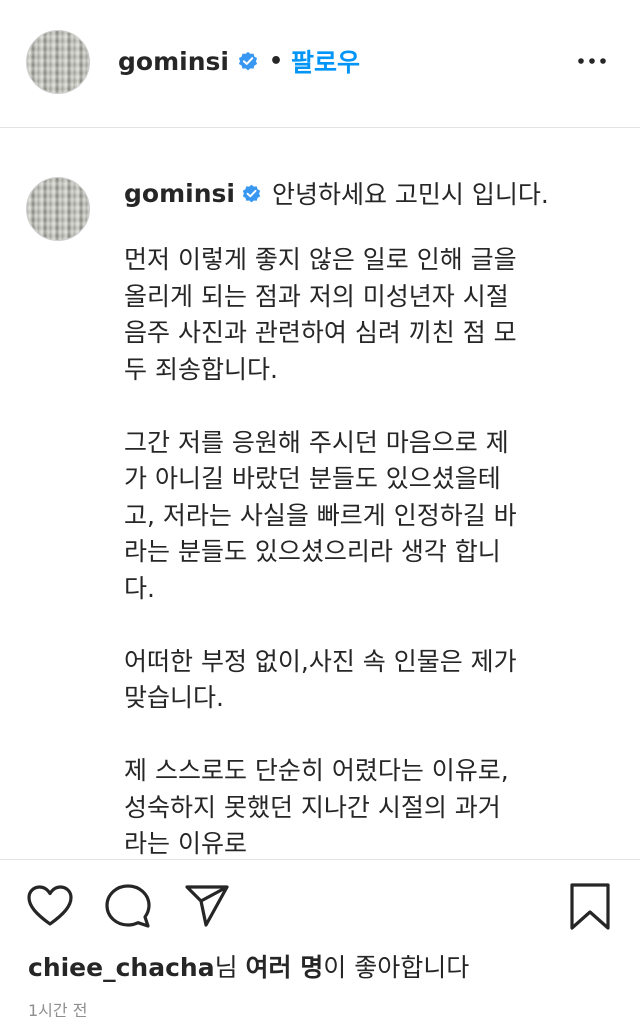 This screenshot has width=640, height=1017. I want to click on caption-head: gominsi 안녕하세요 고민시 입니다., so click(336, 193).